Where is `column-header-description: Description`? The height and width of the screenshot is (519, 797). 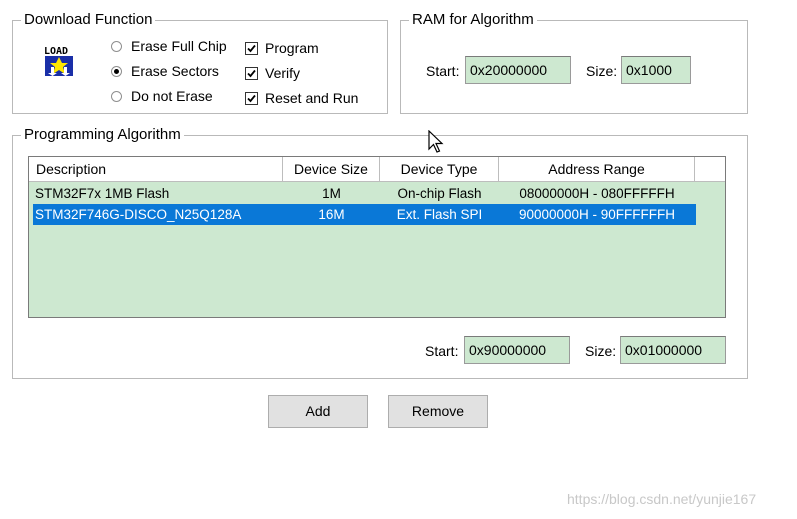 column-header-description: Description is located at coordinates (156, 169).